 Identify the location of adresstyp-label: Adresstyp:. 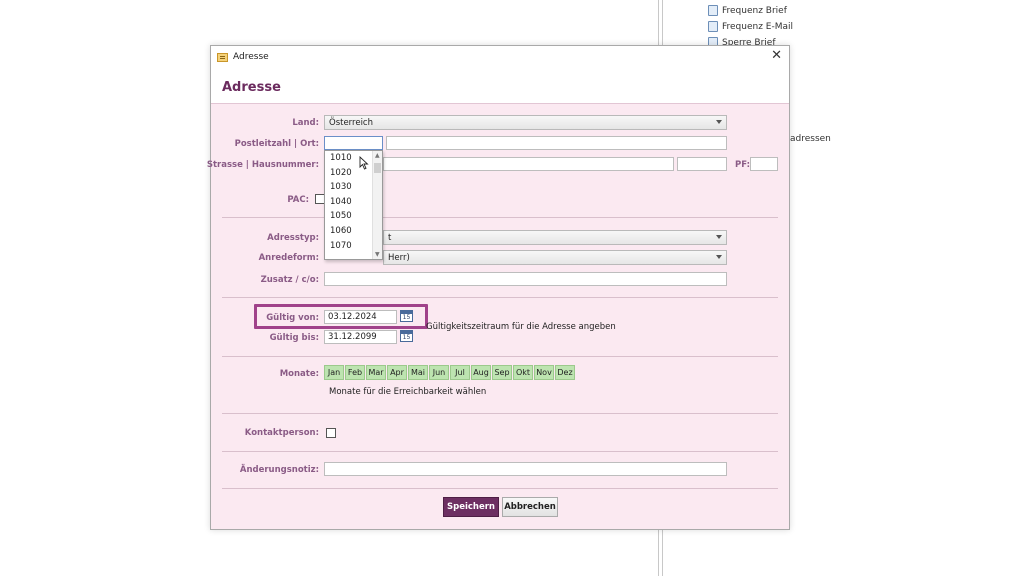
(293, 238).